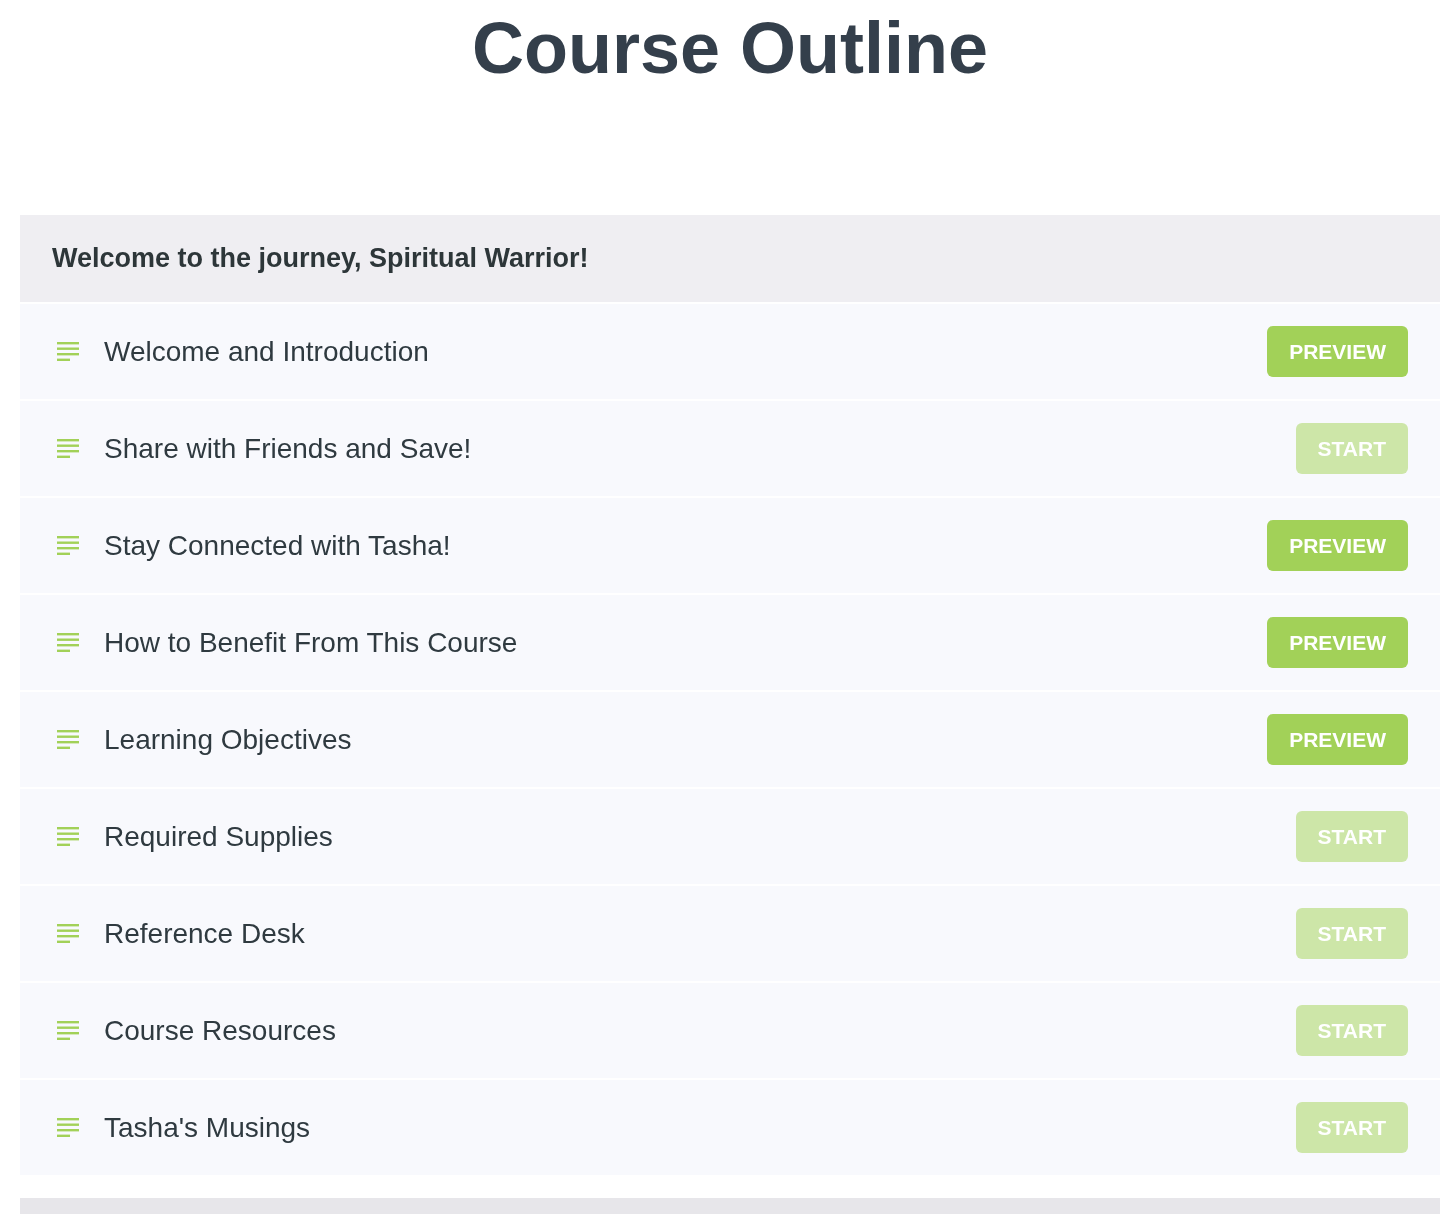  What do you see at coordinates (288, 448) in the screenshot?
I see `lesson-title: Share with Friends and Save!` at bounding box center [288, 448].